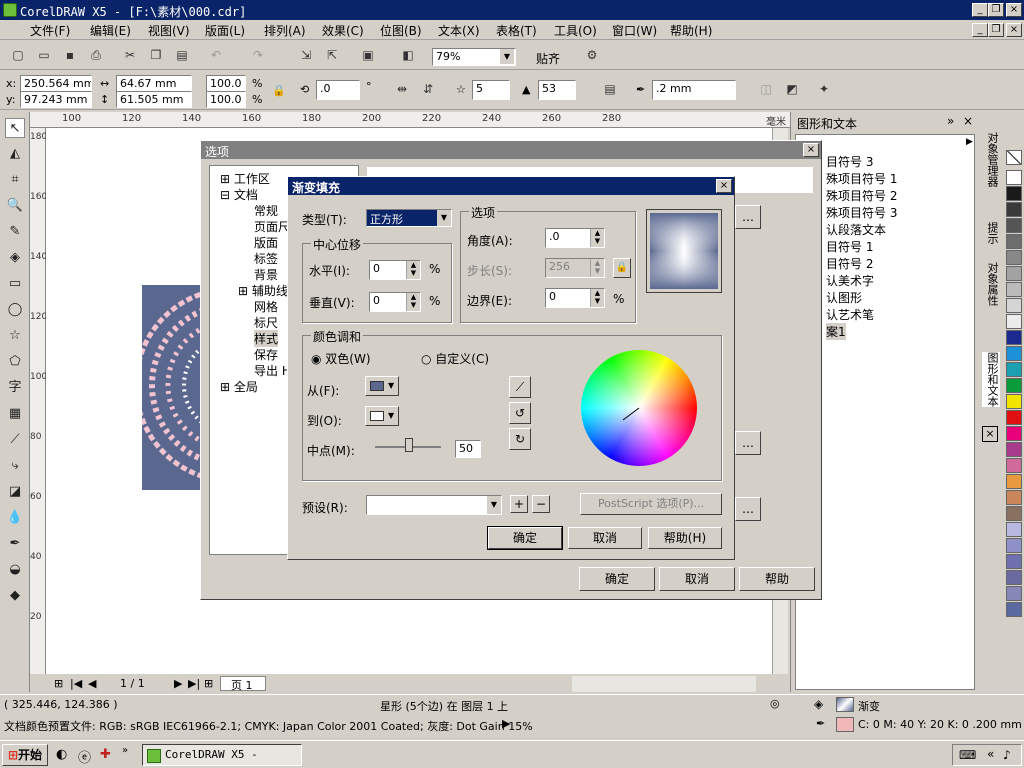 The width and height of the screenshot is (1024, 768). What do you see at coordinates (664, 684) in the screenshot?
I see `horizontal-scrollbar` at bounding box center [664, 684].